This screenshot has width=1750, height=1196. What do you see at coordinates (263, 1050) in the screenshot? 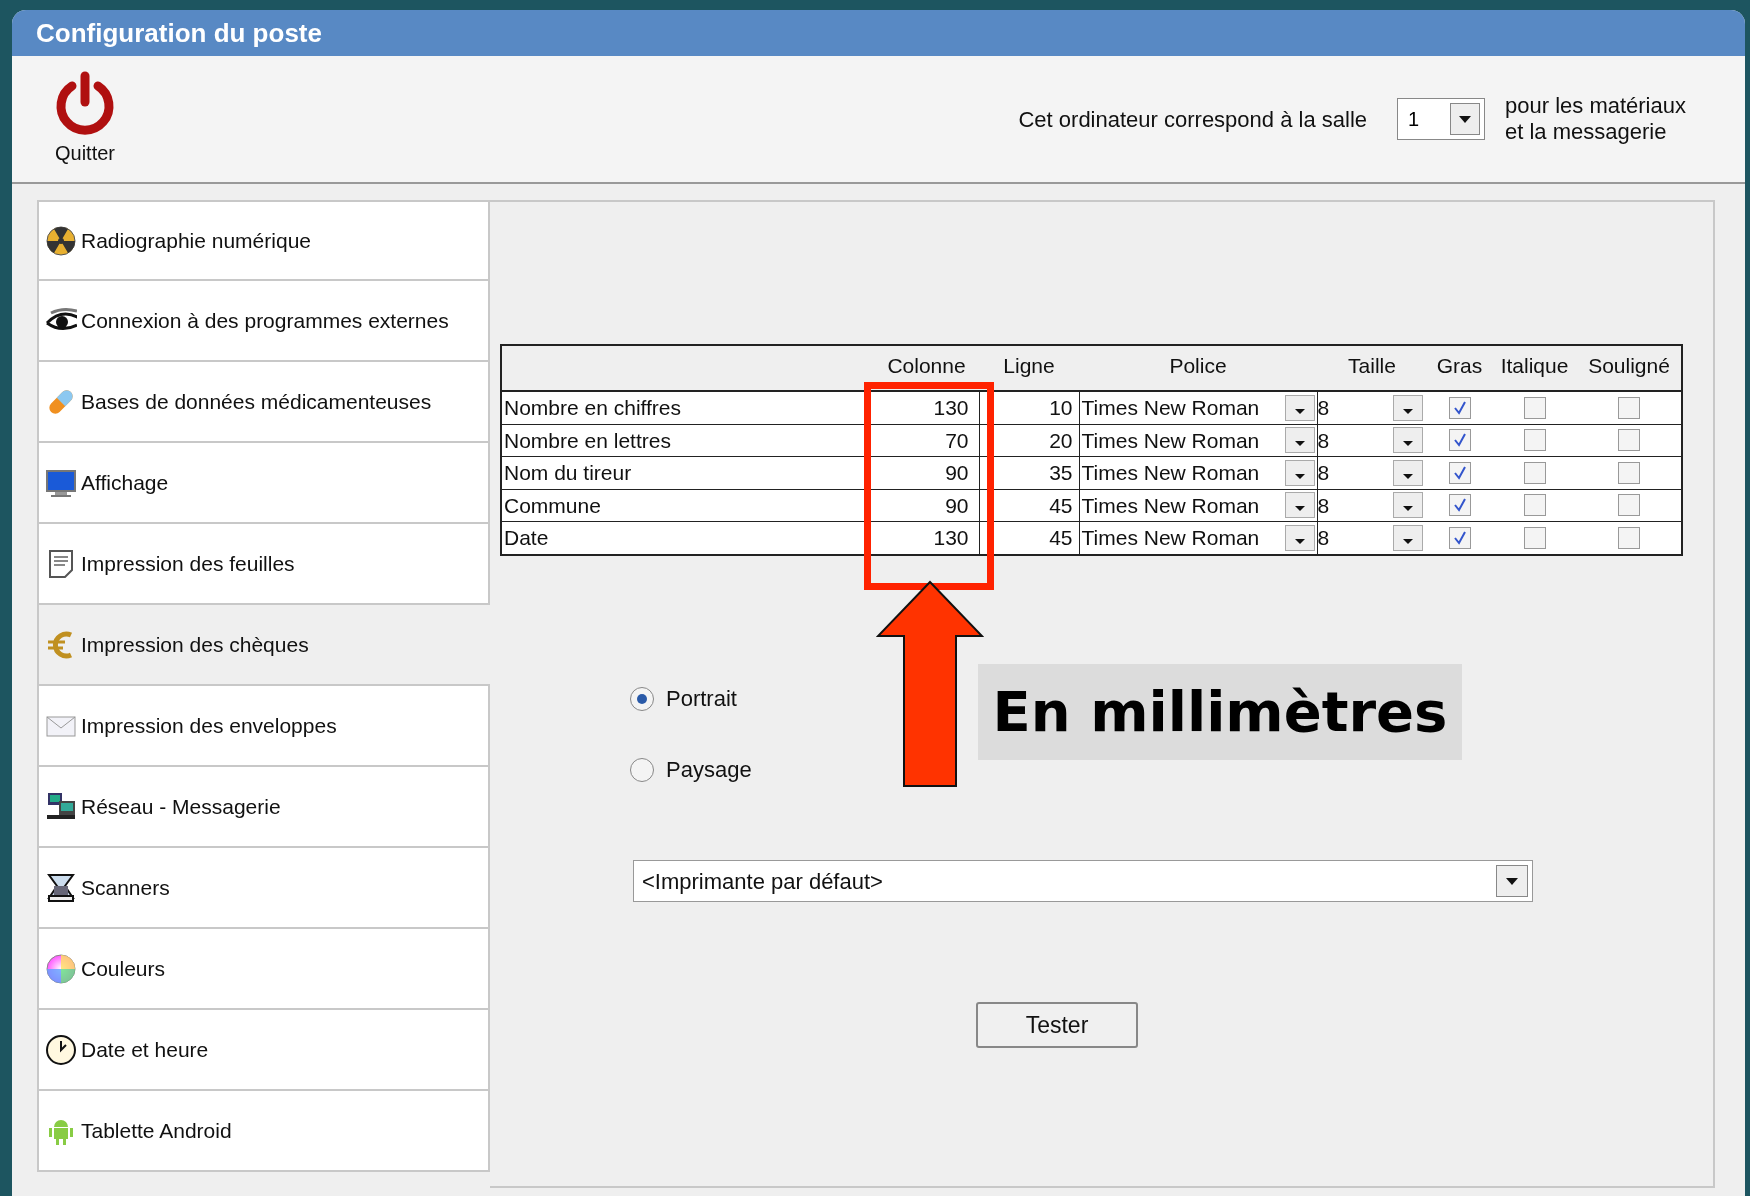
I see `sidebar-item: Date et heure` at bounding box center [263, 1050].